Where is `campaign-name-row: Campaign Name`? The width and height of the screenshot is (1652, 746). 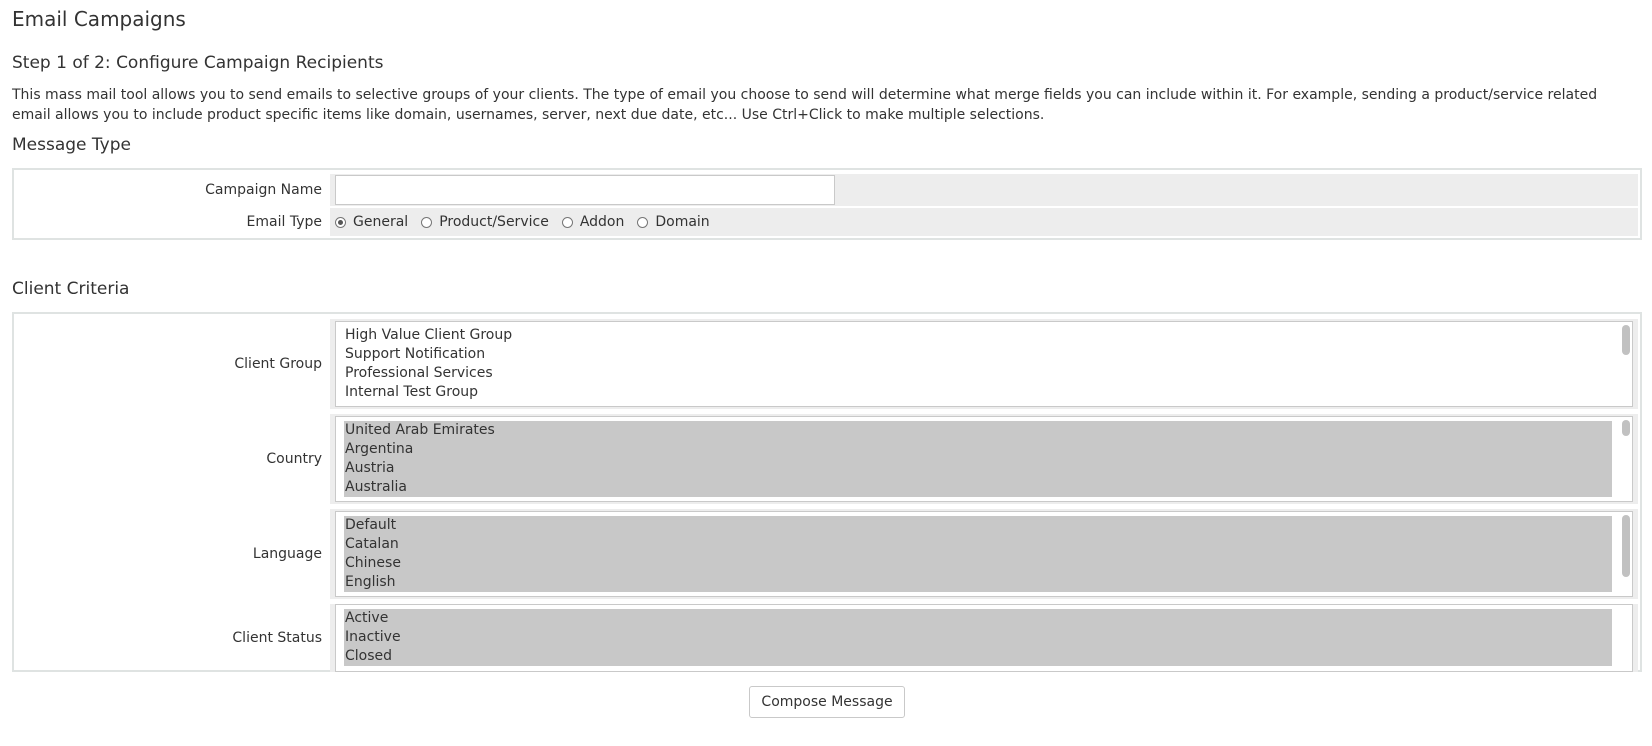 campaign-name-row: Campaign Name is located at coordinates (827, 190).